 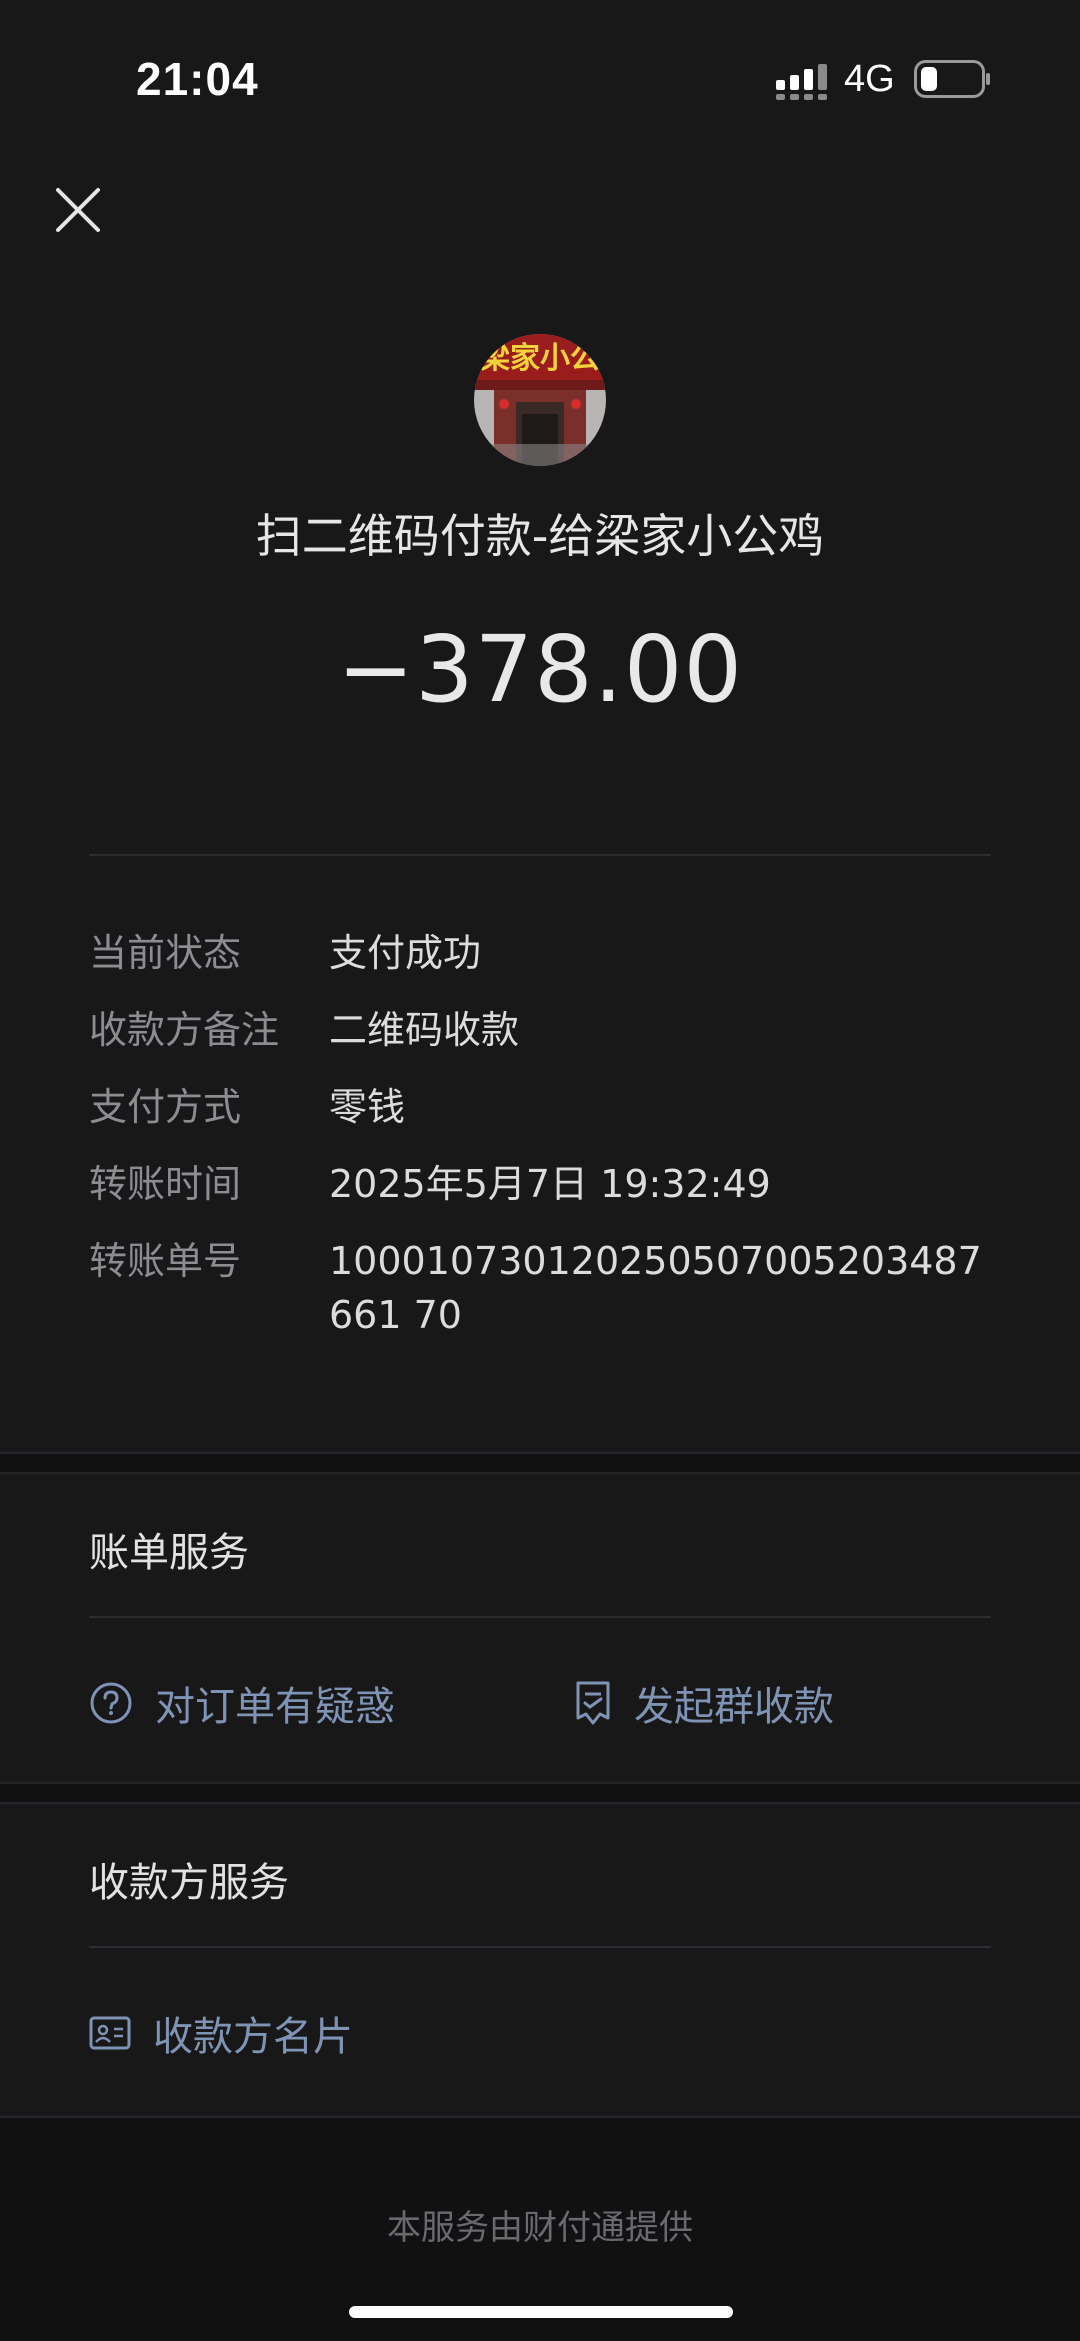 I want to click on battery-icon, so click(x=952, y=79).